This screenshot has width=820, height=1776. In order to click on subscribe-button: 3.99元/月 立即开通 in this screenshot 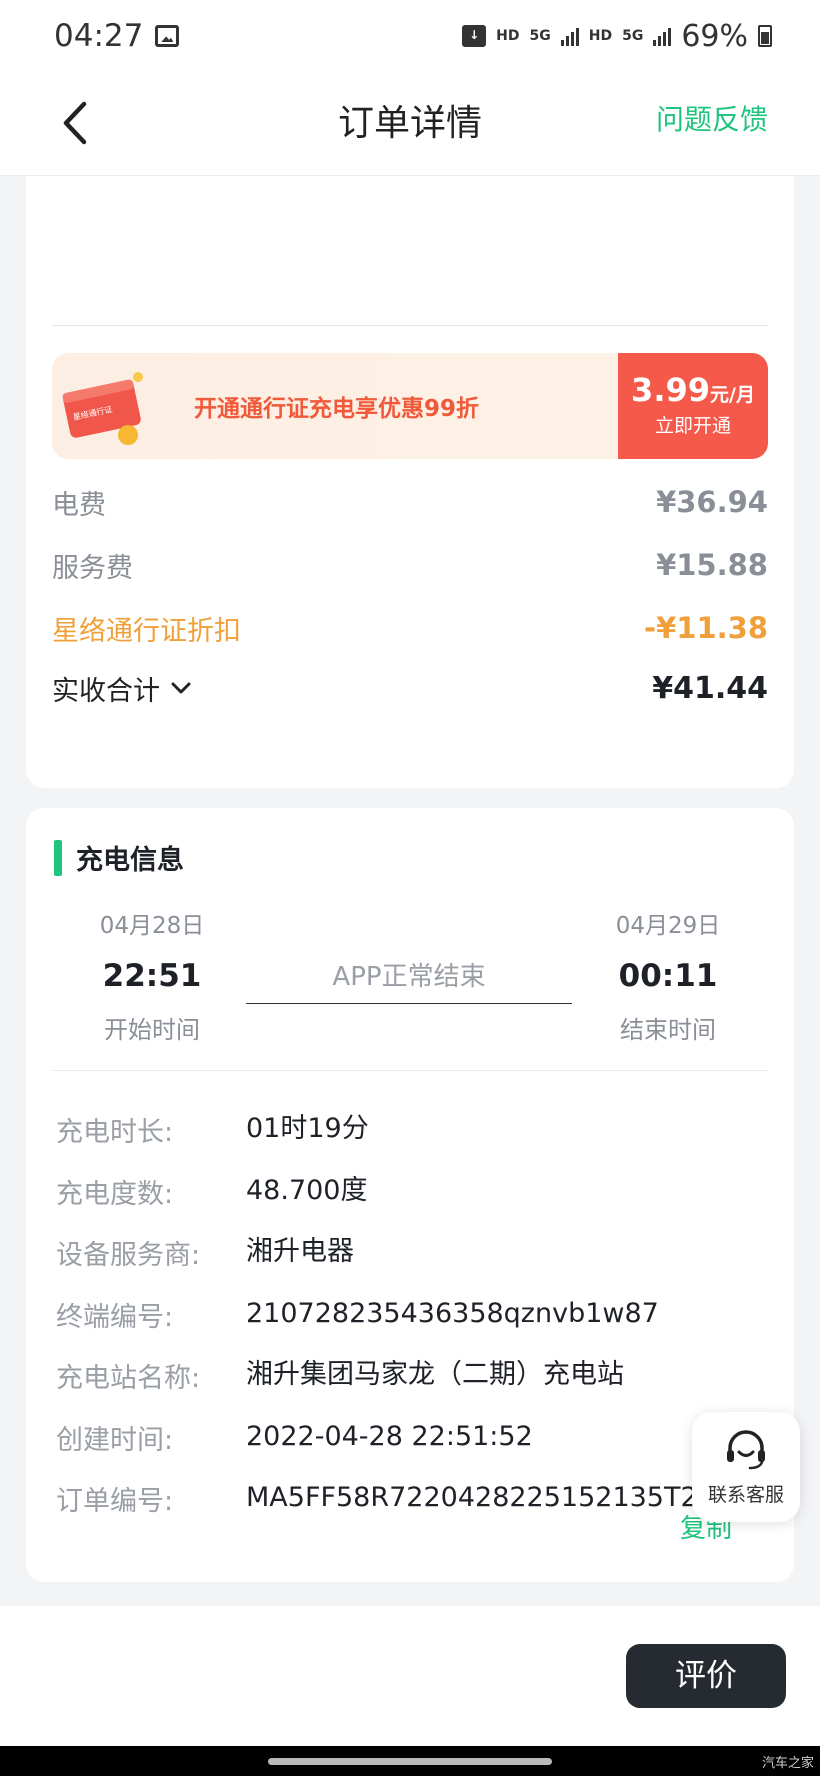, I will do `click(693, 406)`.